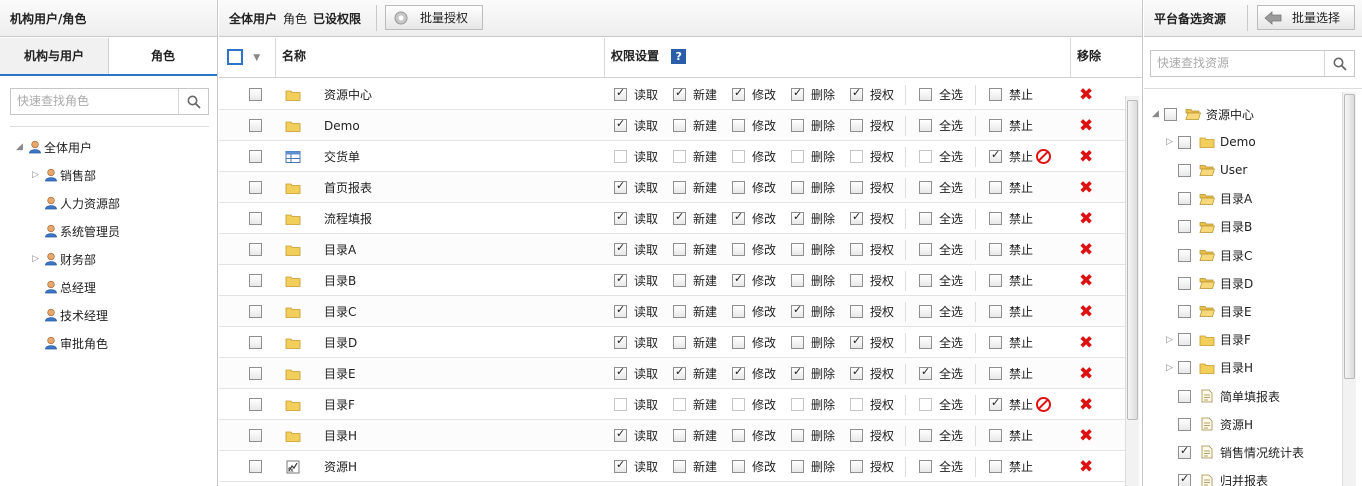  I want to click on select-all-header: ▼, so click(247, 57).